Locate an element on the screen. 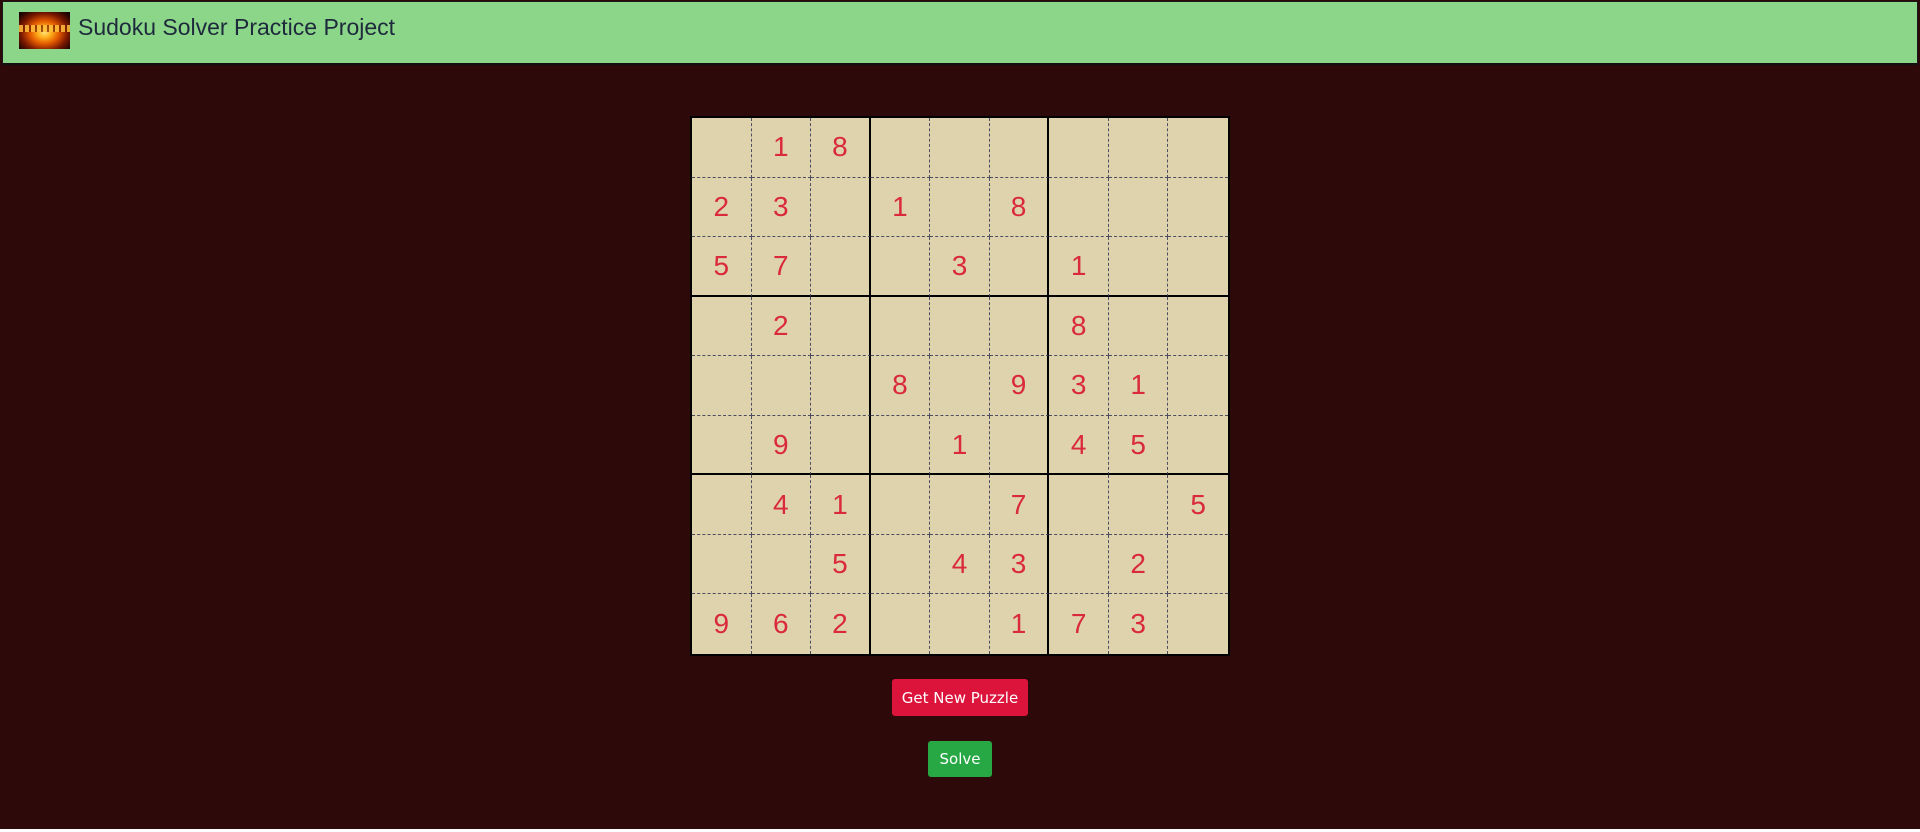 This screenshot has height=832, width=1920. get-new-puzzle-button: Get New Puzzle is located at coordinates (960, 697).